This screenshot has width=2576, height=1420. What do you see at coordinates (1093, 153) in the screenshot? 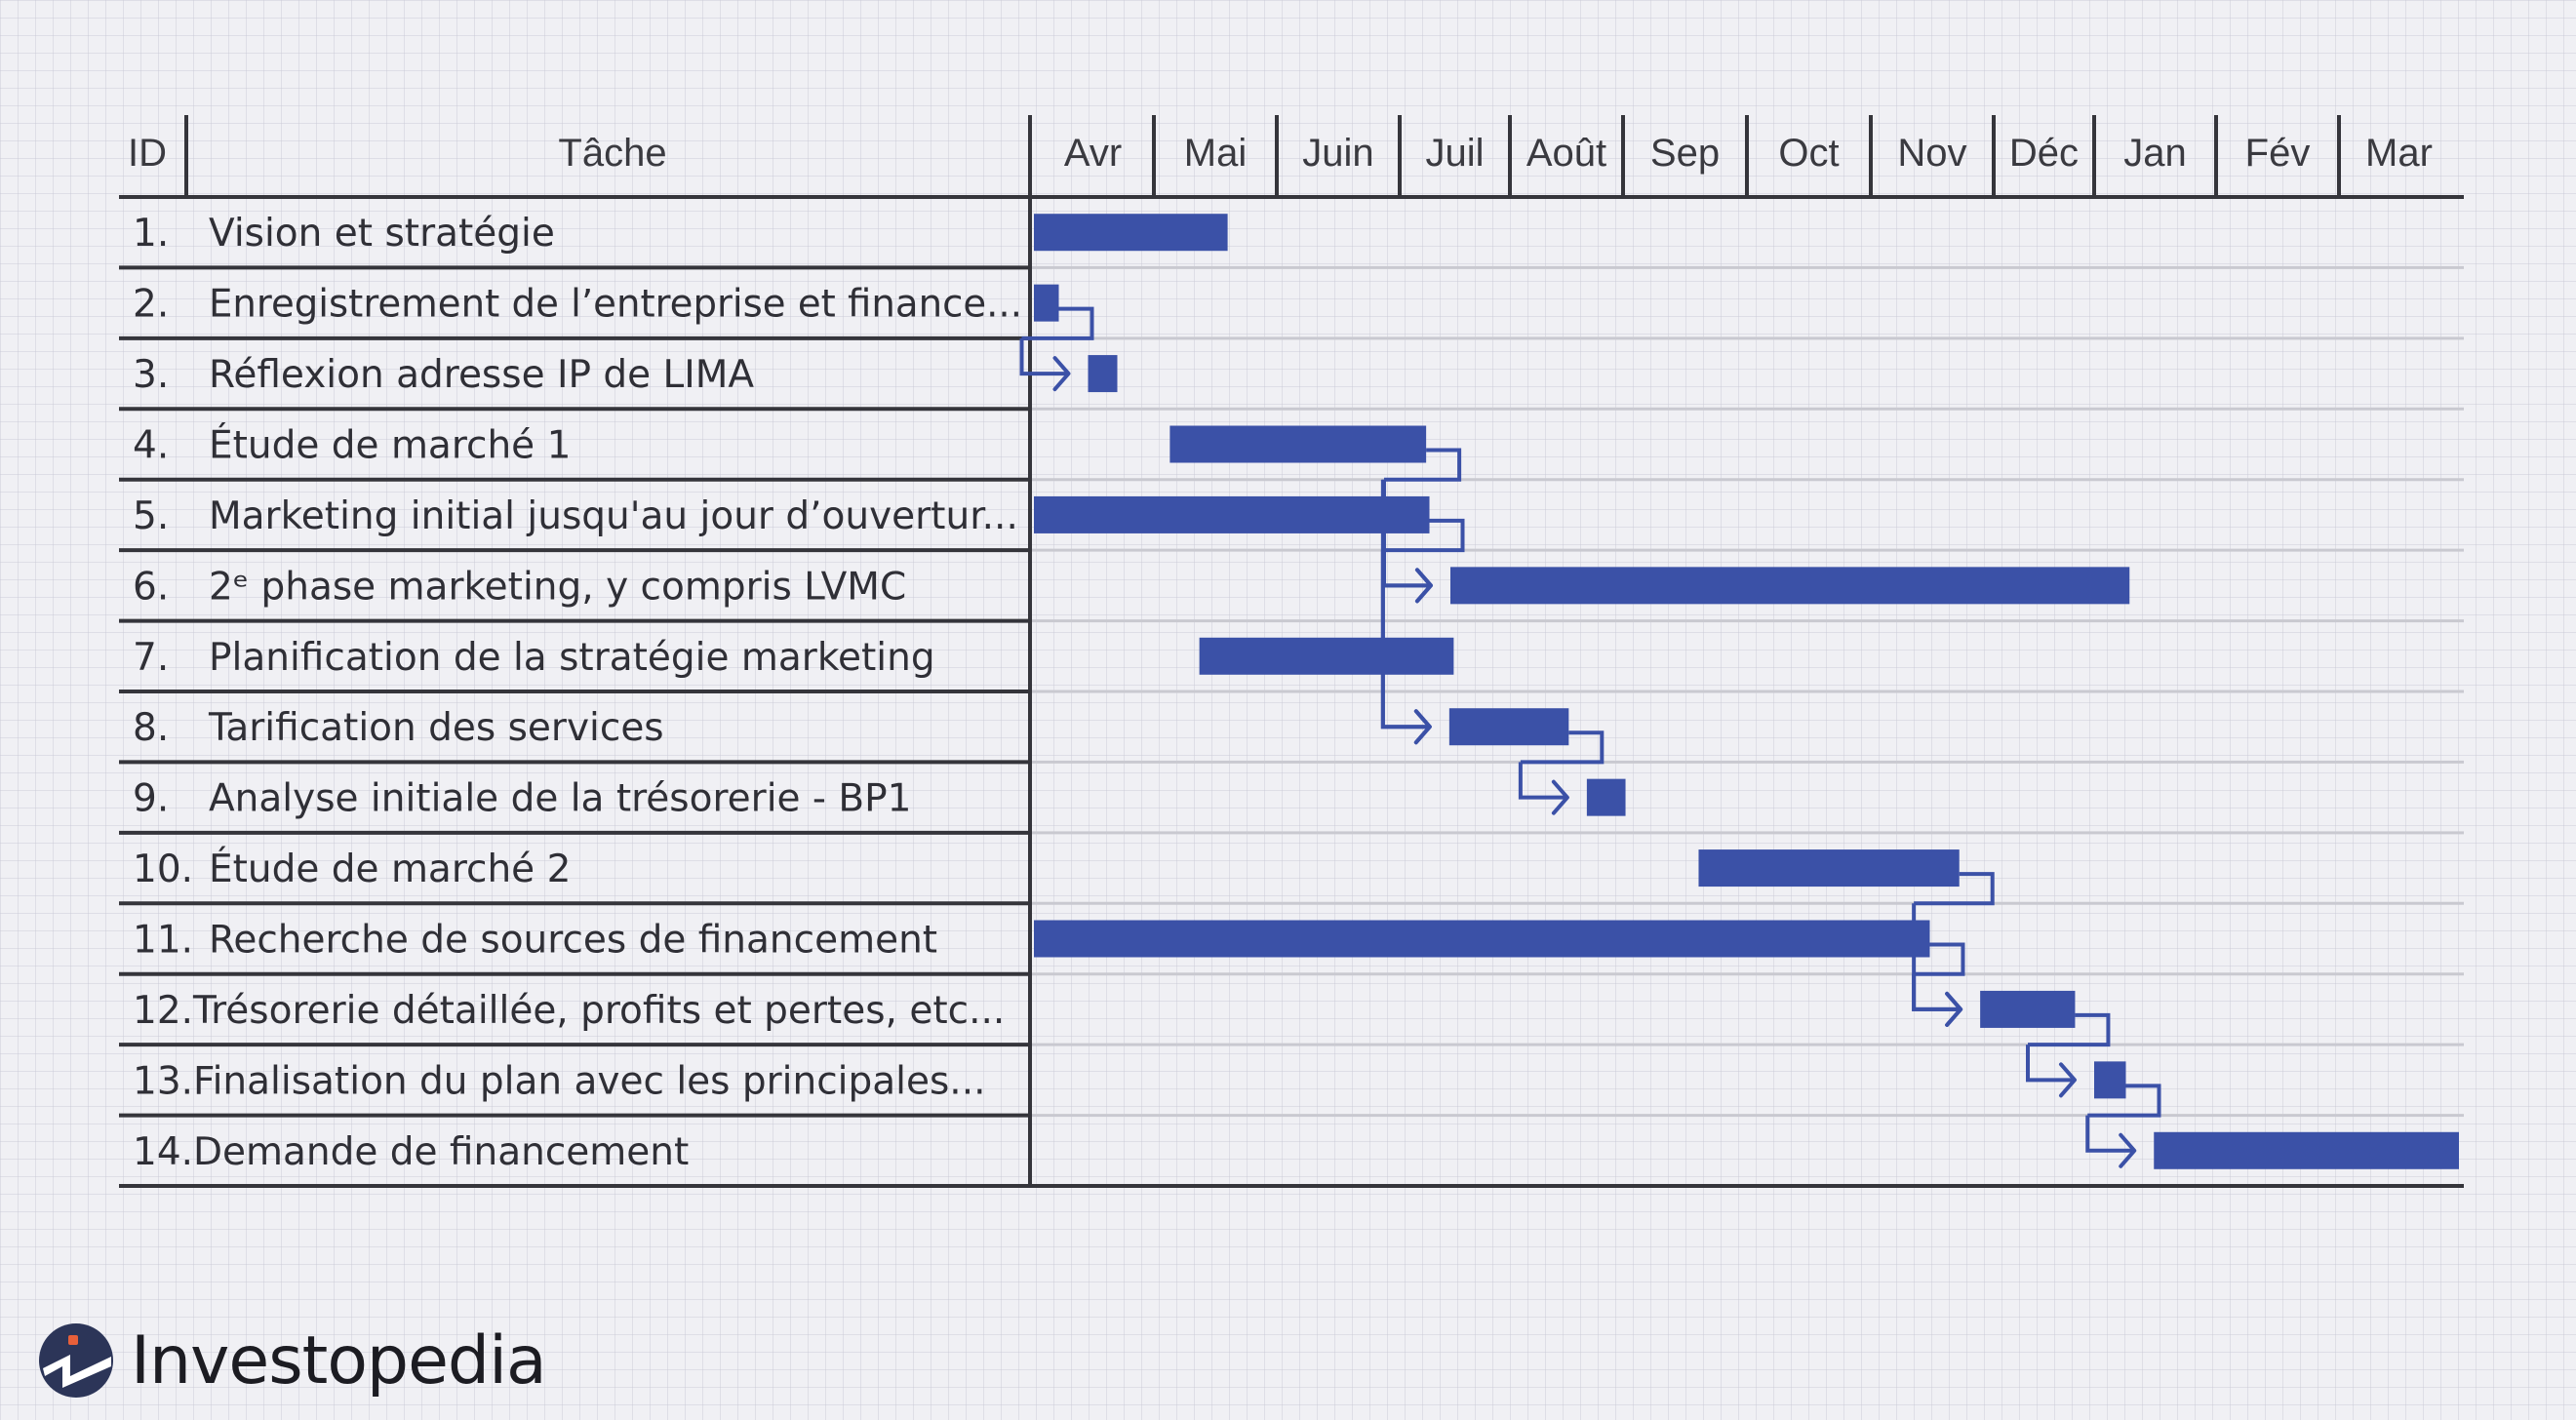
I see `month-label: Avr` at bounding box center [1093, 153].